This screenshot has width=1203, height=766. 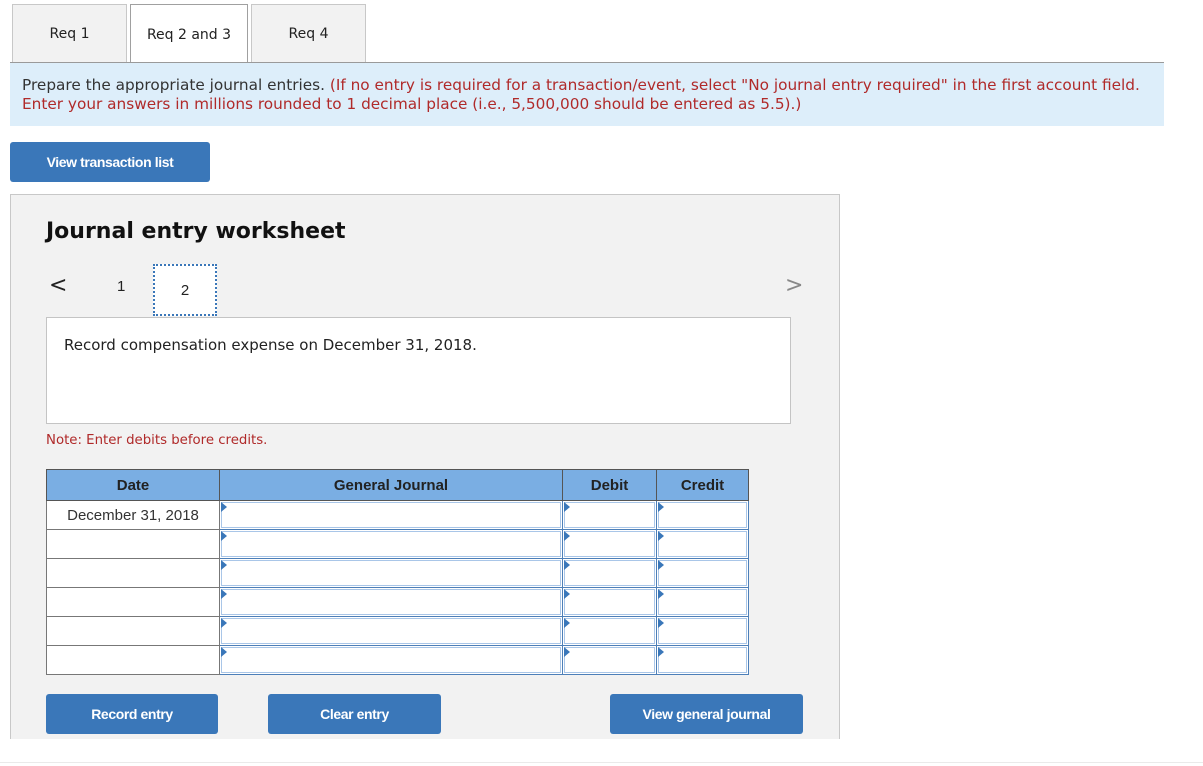 I want to click on record-entry-button: Record entry, so click(x=132, y=714).